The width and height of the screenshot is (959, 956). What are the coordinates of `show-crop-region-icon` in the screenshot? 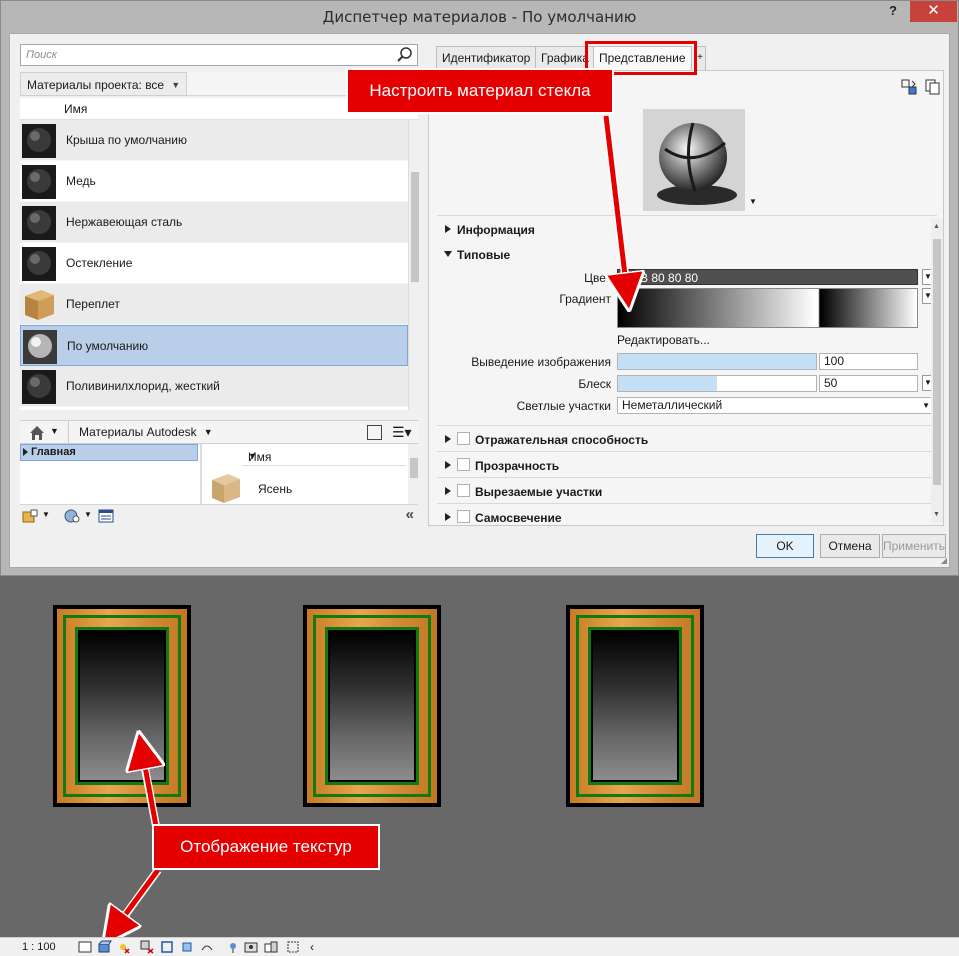 It's located at (187, 947).